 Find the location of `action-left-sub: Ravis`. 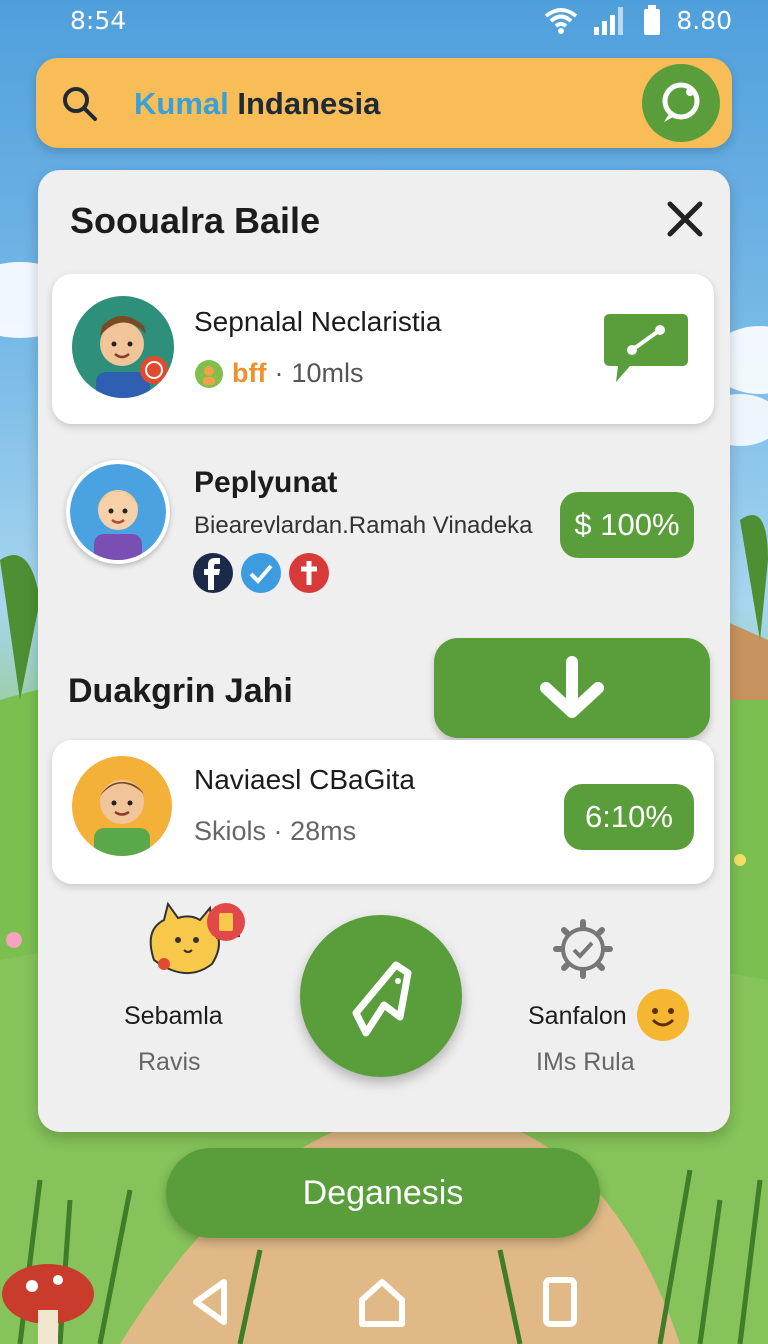

action-left-sub: Ravis is located at coordinates (169, 1062).